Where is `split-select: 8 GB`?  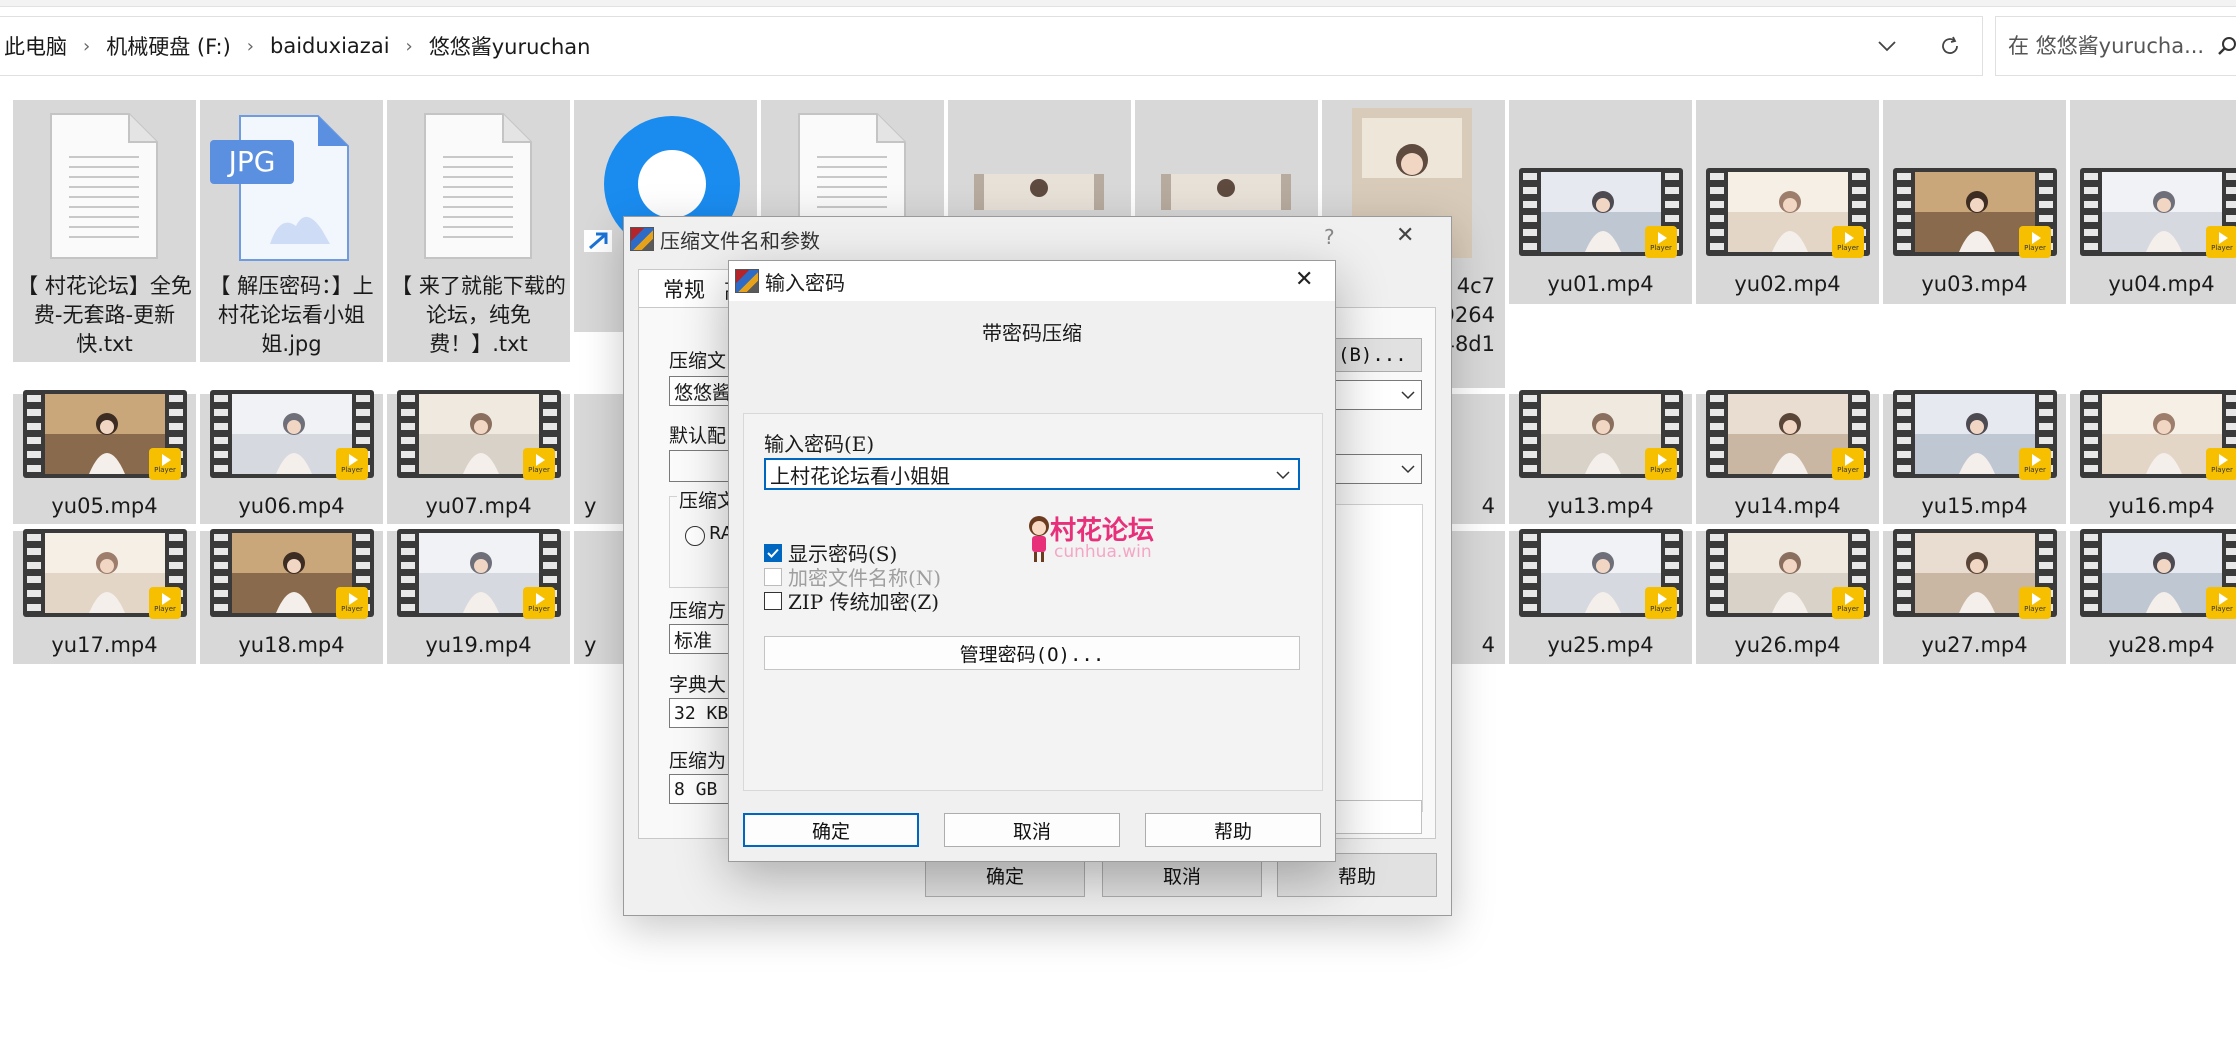 split-select: 8 GB is located at coordinates (699, 789).